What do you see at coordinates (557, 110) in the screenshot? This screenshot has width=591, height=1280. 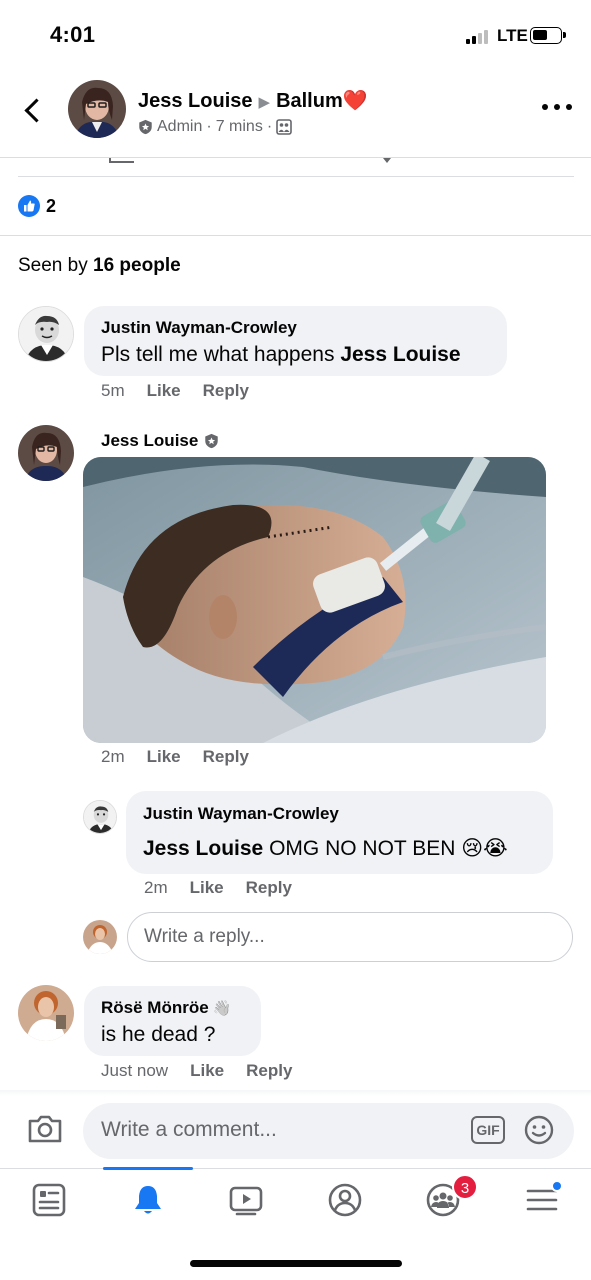 I see `more-options-icon` at bounding box center [557, 110].